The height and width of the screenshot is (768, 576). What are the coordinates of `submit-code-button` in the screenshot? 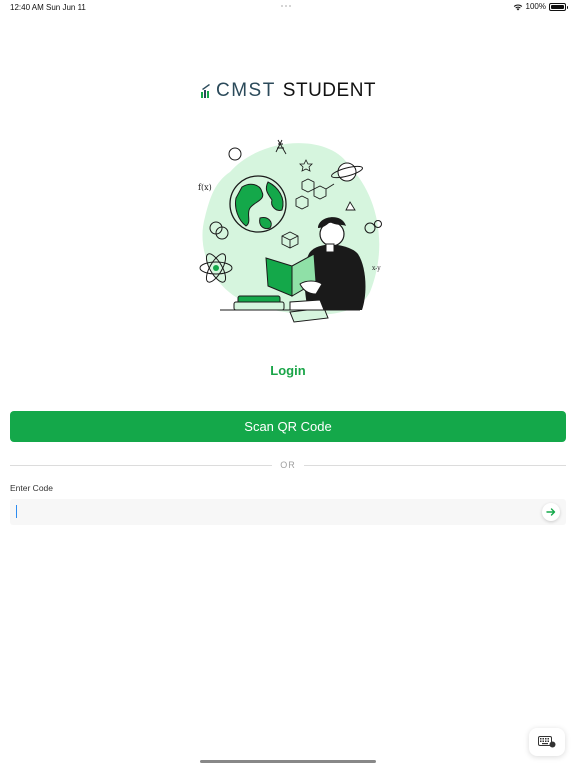 It's located at (551, 512).